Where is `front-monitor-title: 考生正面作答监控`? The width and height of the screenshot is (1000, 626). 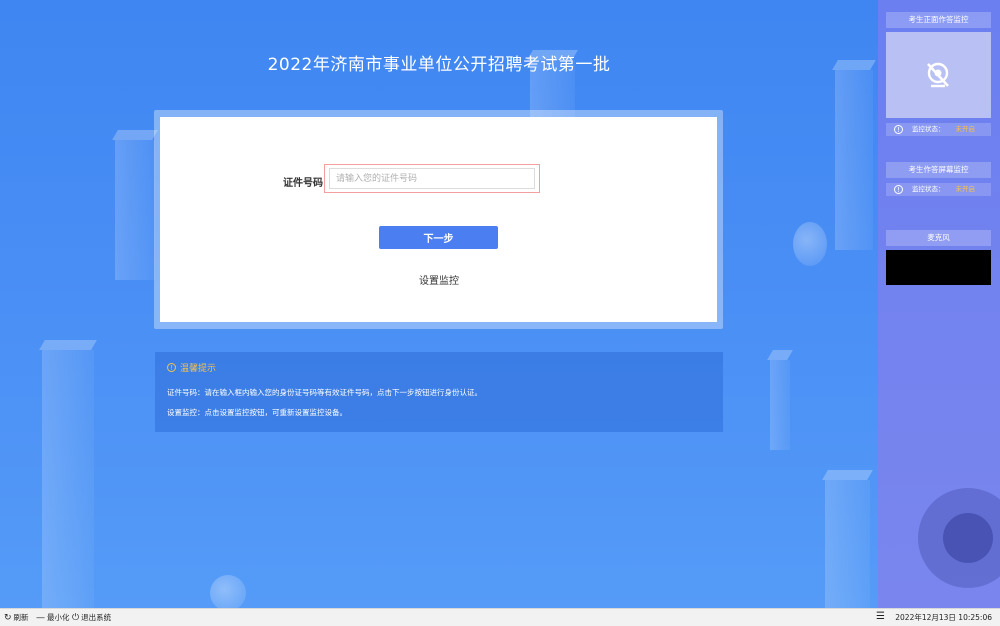
front-monitor-title: 考生正面作答监控 is located at coordinates (938, 20).